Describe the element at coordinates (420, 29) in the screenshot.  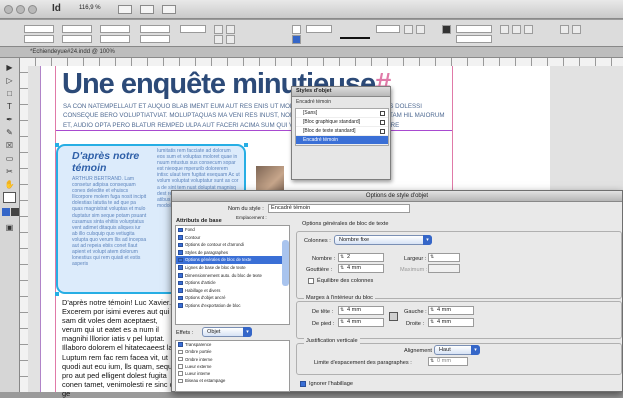
I see `effects-icon` at that location.